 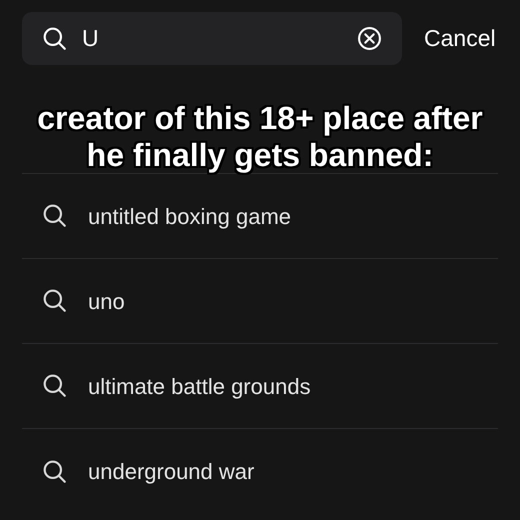 I want to click on suggestion-item: uno, so click(x=260, y=301).